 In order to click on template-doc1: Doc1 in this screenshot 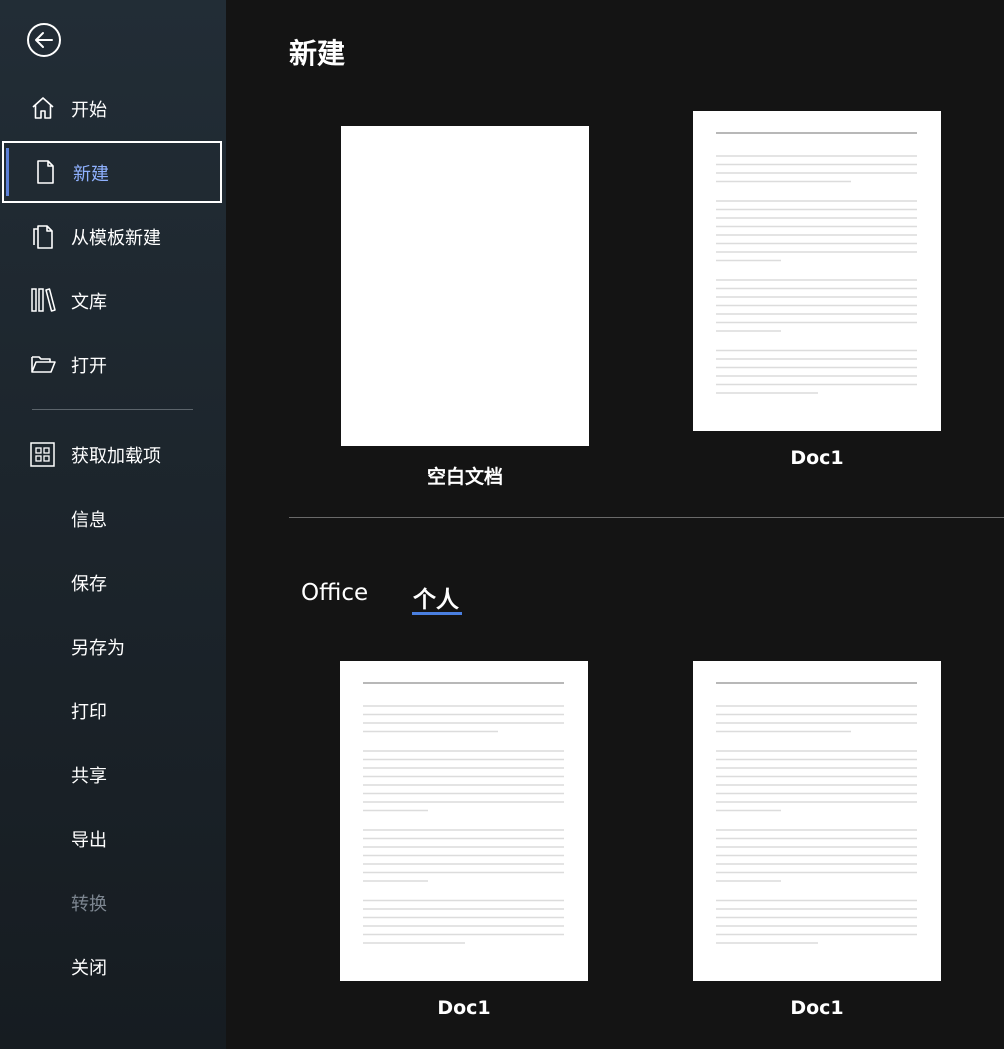, I will do `click(817, 291)`.